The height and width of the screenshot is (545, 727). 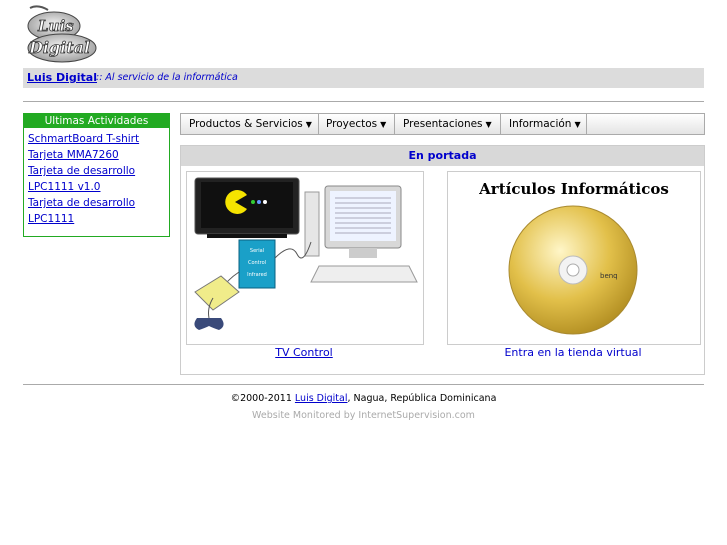 What do you see at coordinates (257, 251) in the screenshot?
I see `box-label-serial: Serial` at bounding box center [257, 251].